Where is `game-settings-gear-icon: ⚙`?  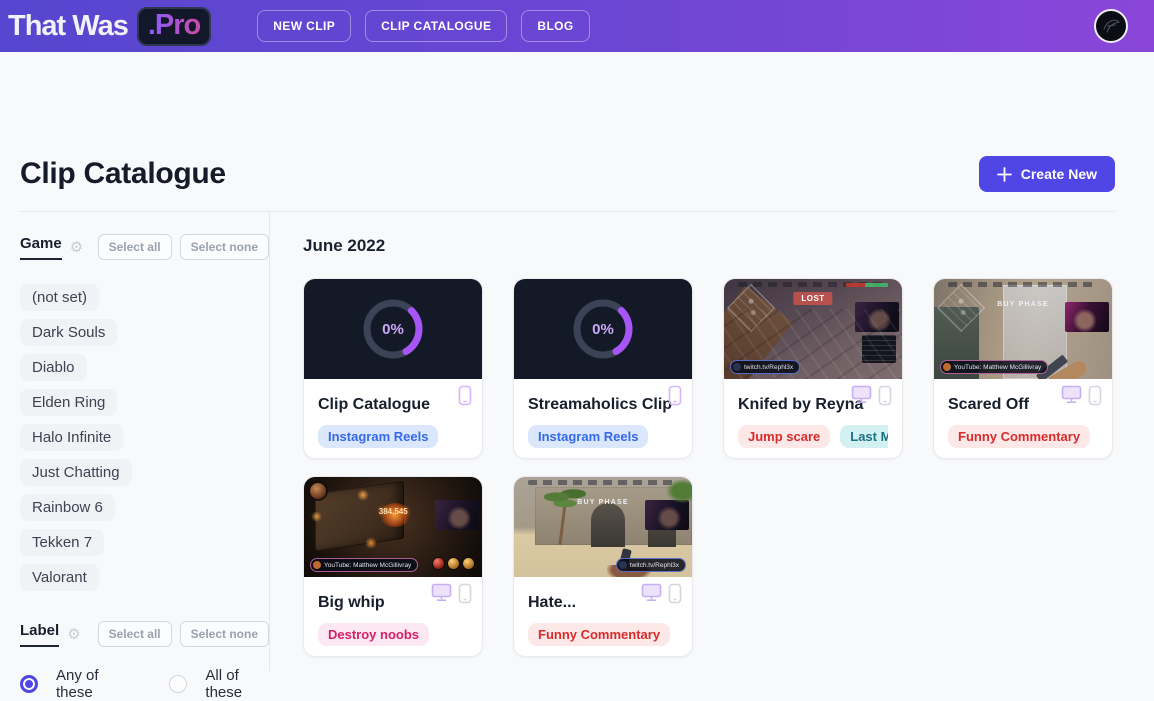
game-settings-gear-icon: ⚙ is located at coordinates (76, 247).